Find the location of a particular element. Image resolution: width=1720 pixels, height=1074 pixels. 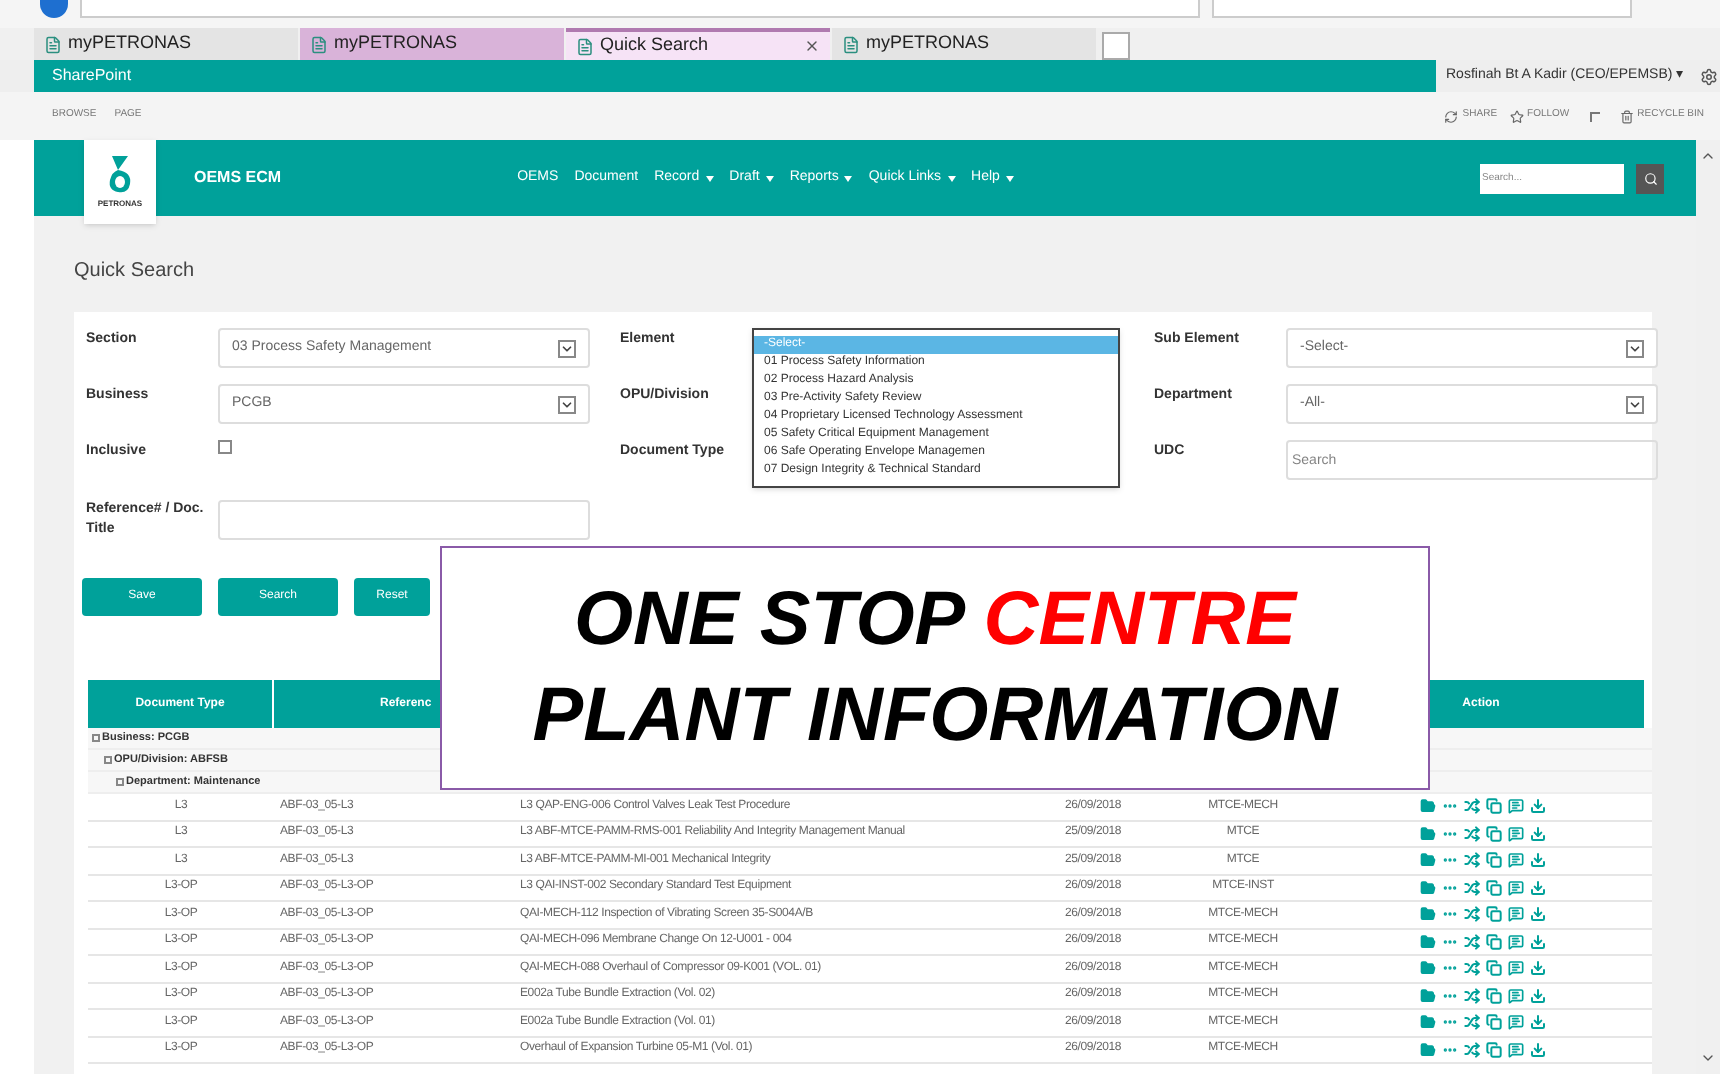

back-button is located at coordinates (54, 9).